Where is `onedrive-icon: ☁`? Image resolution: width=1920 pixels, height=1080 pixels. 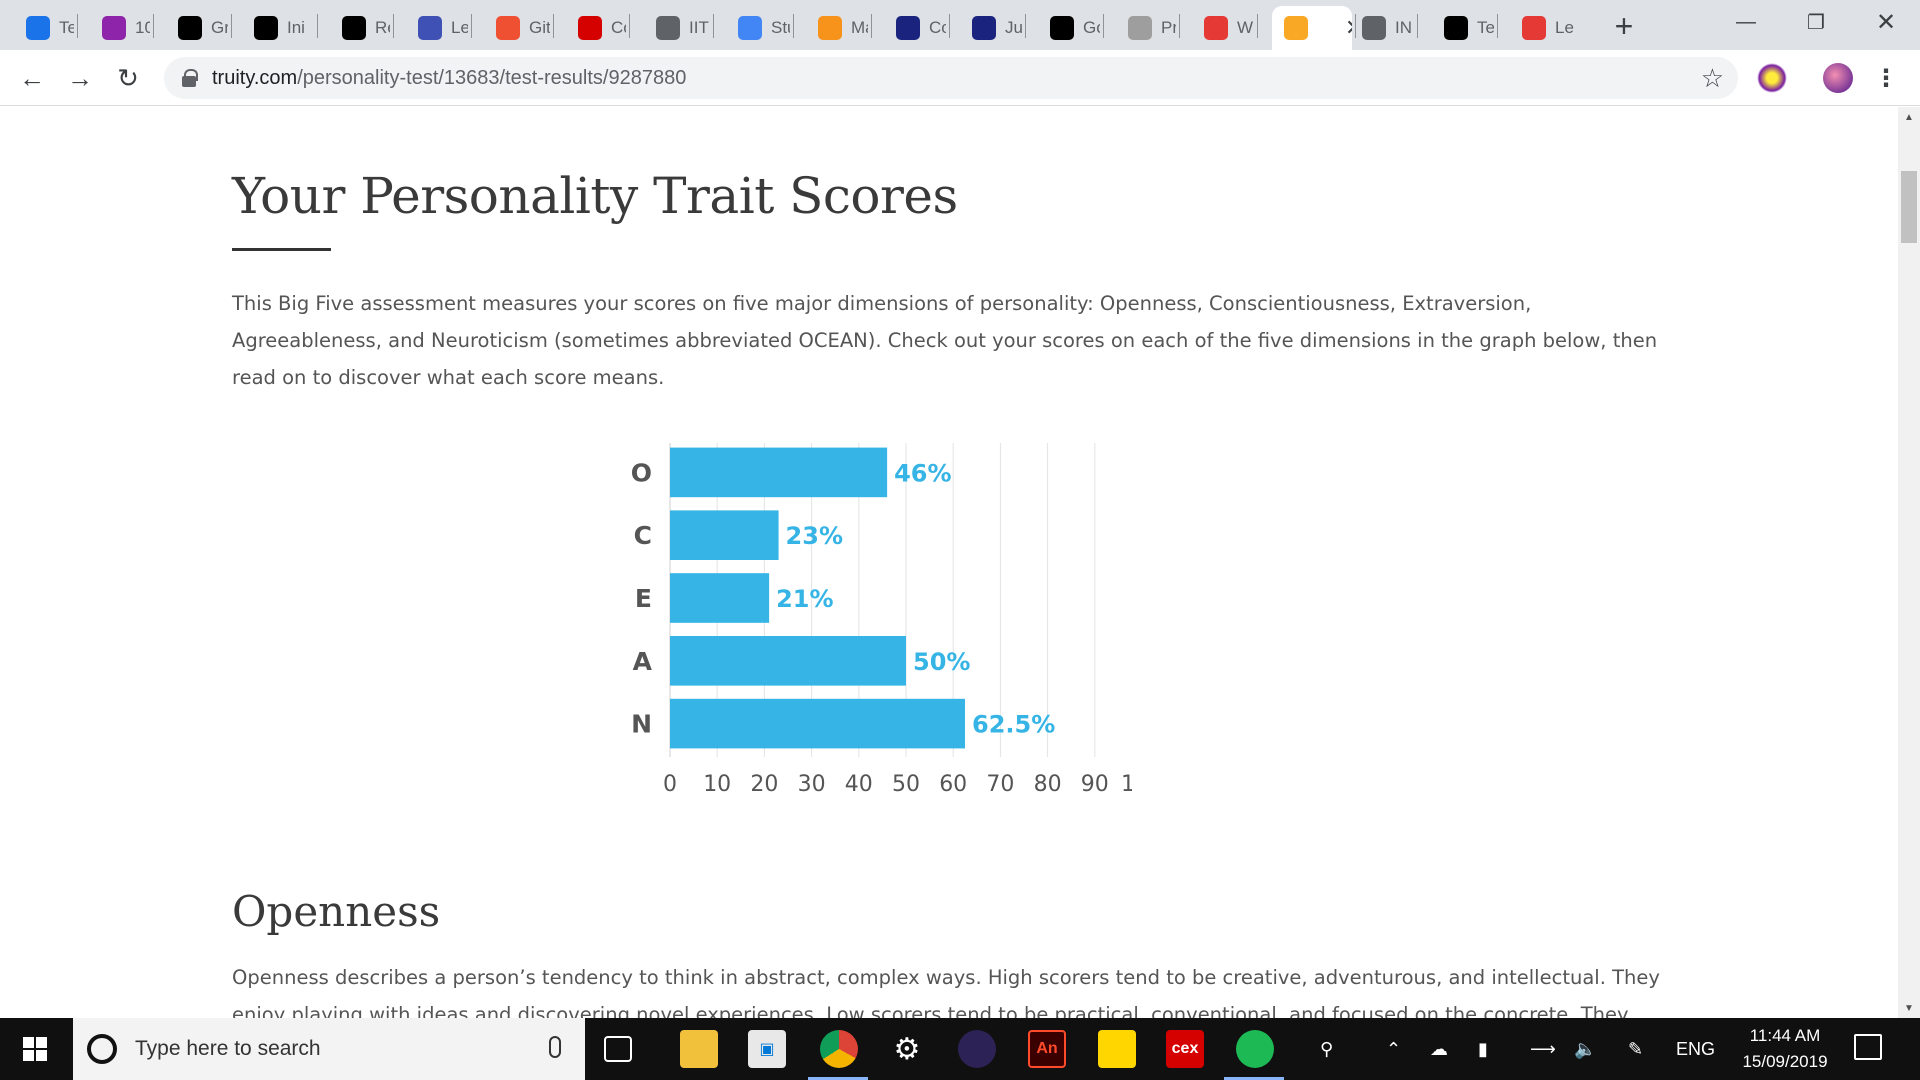
onedrive-icon: ☁ is located at coordinates (1439, 1049).